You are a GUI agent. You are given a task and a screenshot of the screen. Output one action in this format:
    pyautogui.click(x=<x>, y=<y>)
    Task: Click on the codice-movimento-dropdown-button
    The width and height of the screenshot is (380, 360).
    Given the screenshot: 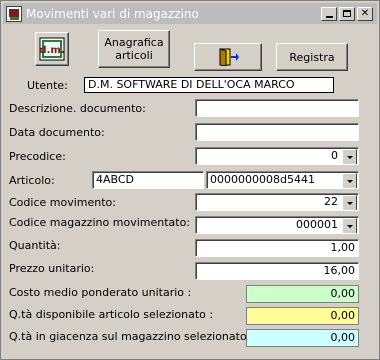 What is the action you would take?
    pyautogui.click(x=349, y=202)
    